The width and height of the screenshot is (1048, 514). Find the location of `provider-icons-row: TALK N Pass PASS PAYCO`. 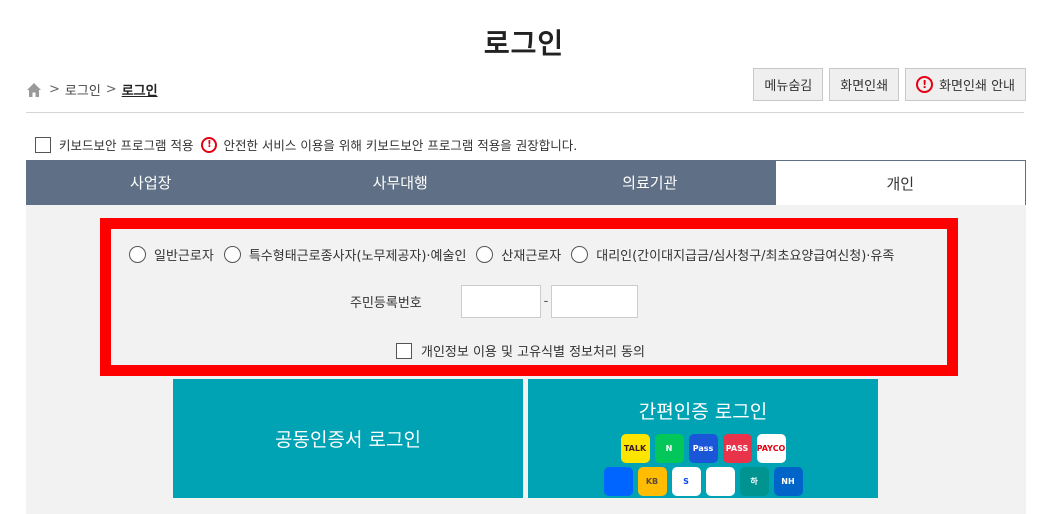

provider-icons-row: TALK N Pass PASS PAYCO is located at coordinates (703, 448).